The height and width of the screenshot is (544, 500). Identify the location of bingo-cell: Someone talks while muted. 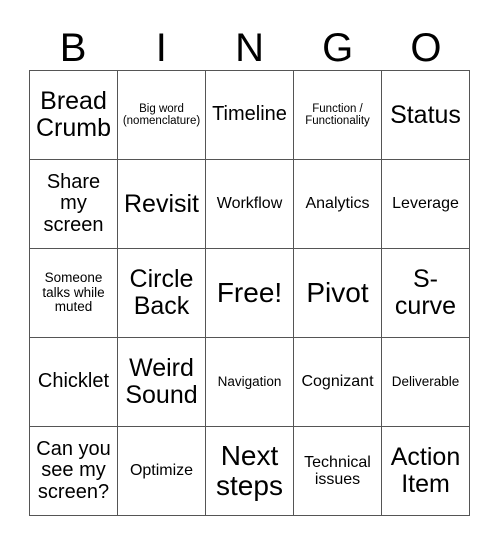
(74, 293).